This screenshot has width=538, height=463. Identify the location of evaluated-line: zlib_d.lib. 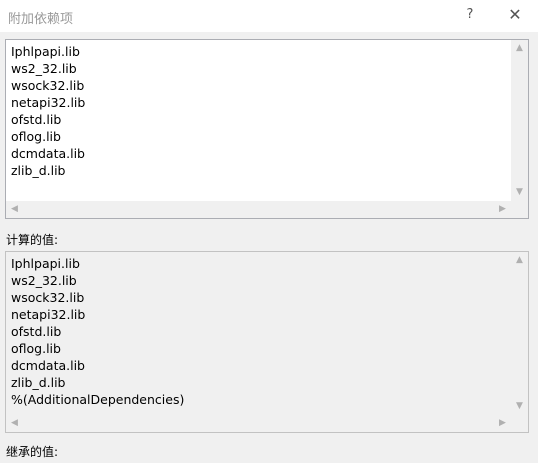
(38, 382).